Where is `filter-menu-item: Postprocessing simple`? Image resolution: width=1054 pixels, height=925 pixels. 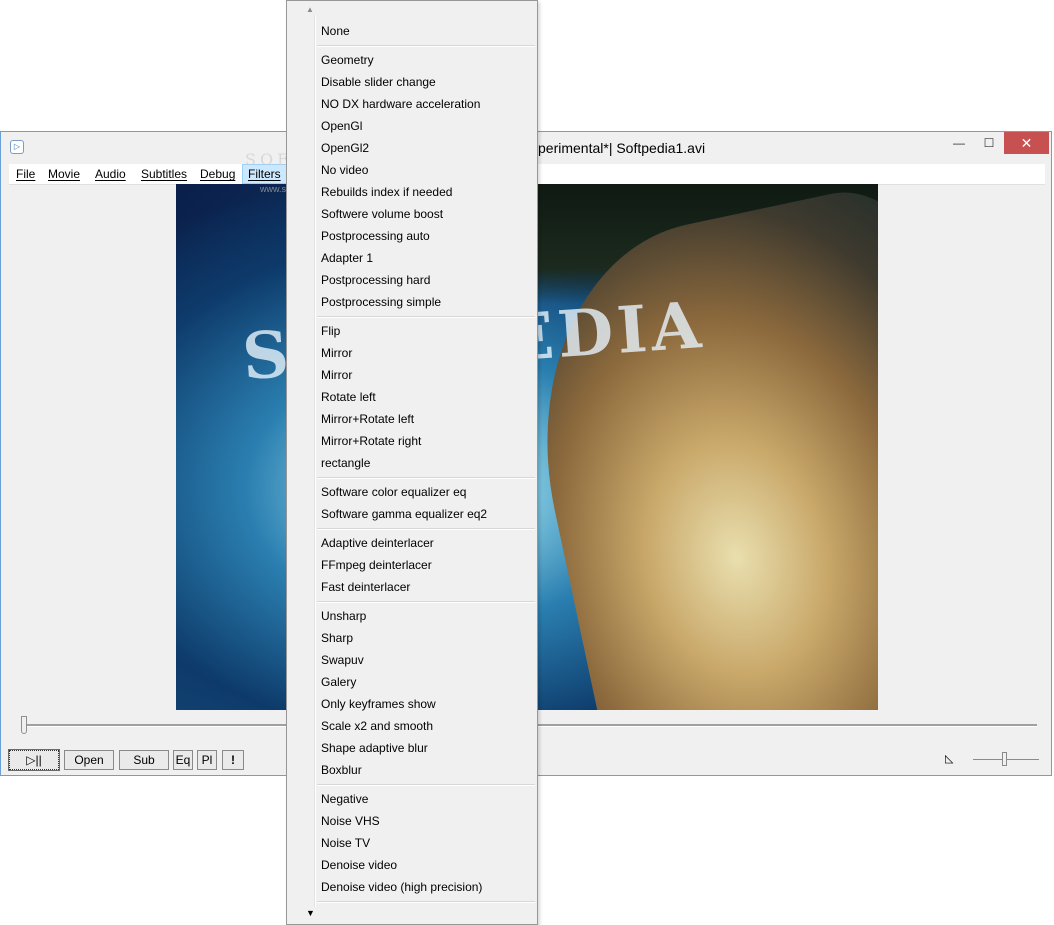 filter-menu-item: Postprocessing simple is located at coordinates (381, 302).